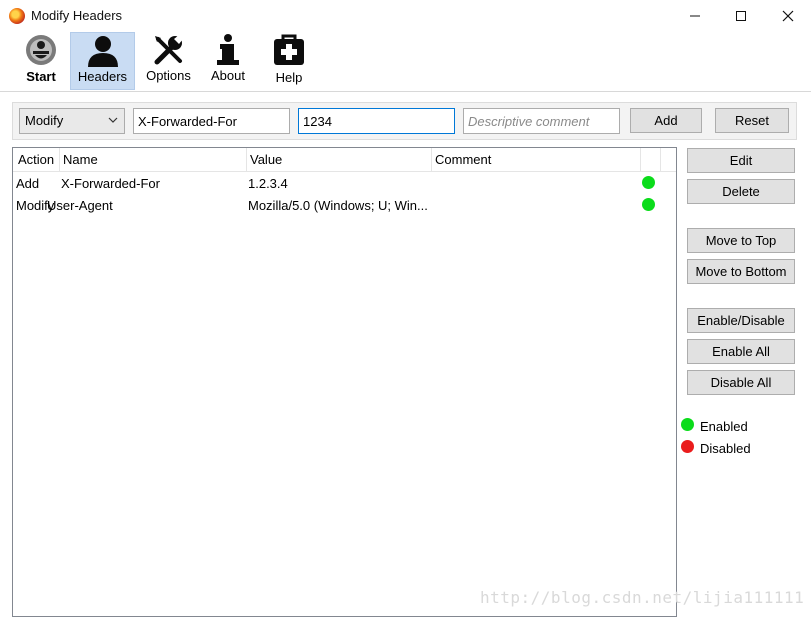 The image size is (811, 617). Describe the element at coordinates (666, 120) in the screenshot. I see `add-button: Add` at that location.